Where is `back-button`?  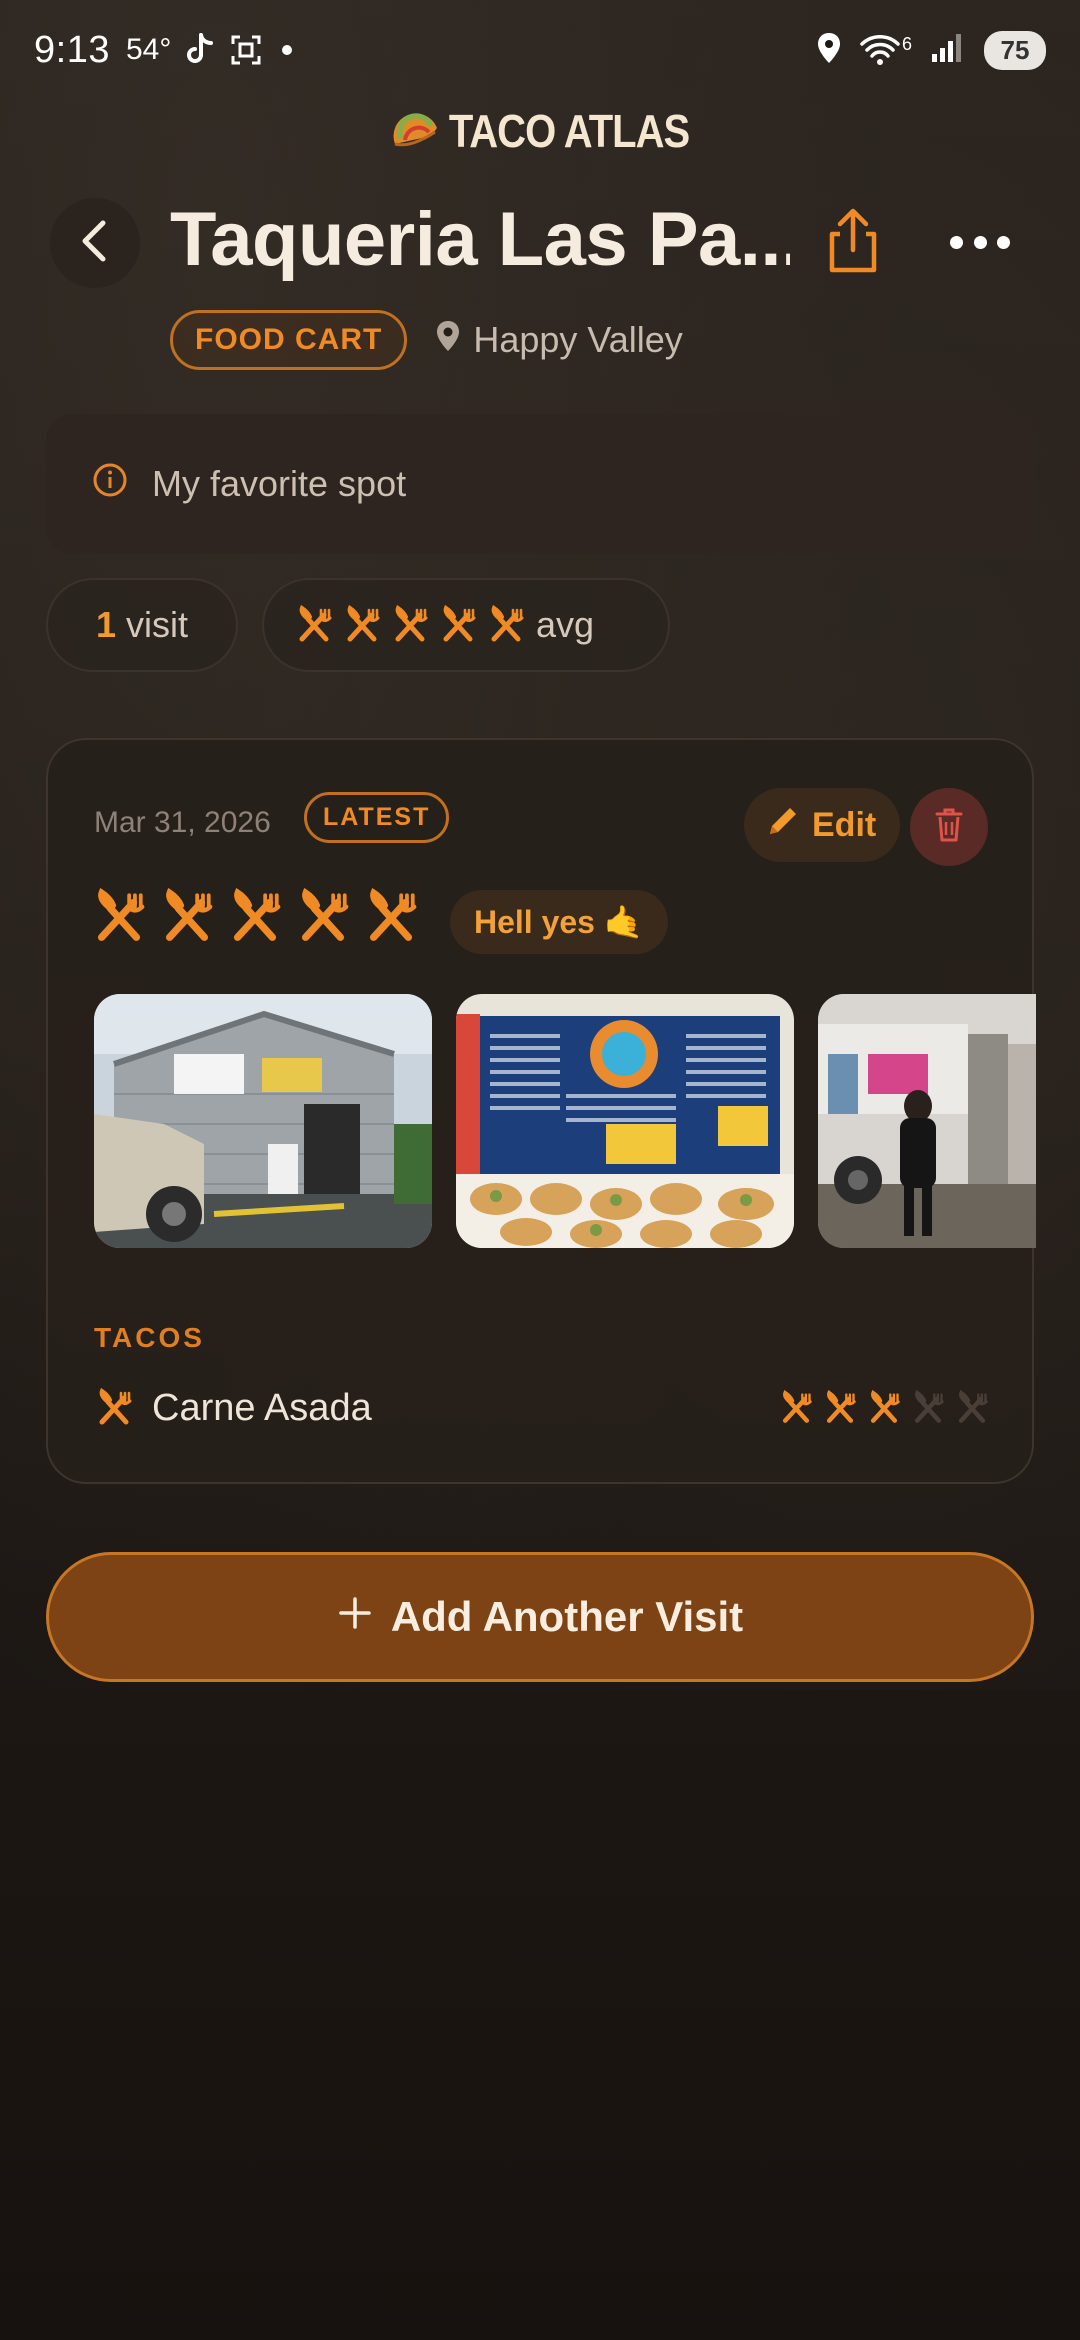
back-button is located at coordinates (95, 243).